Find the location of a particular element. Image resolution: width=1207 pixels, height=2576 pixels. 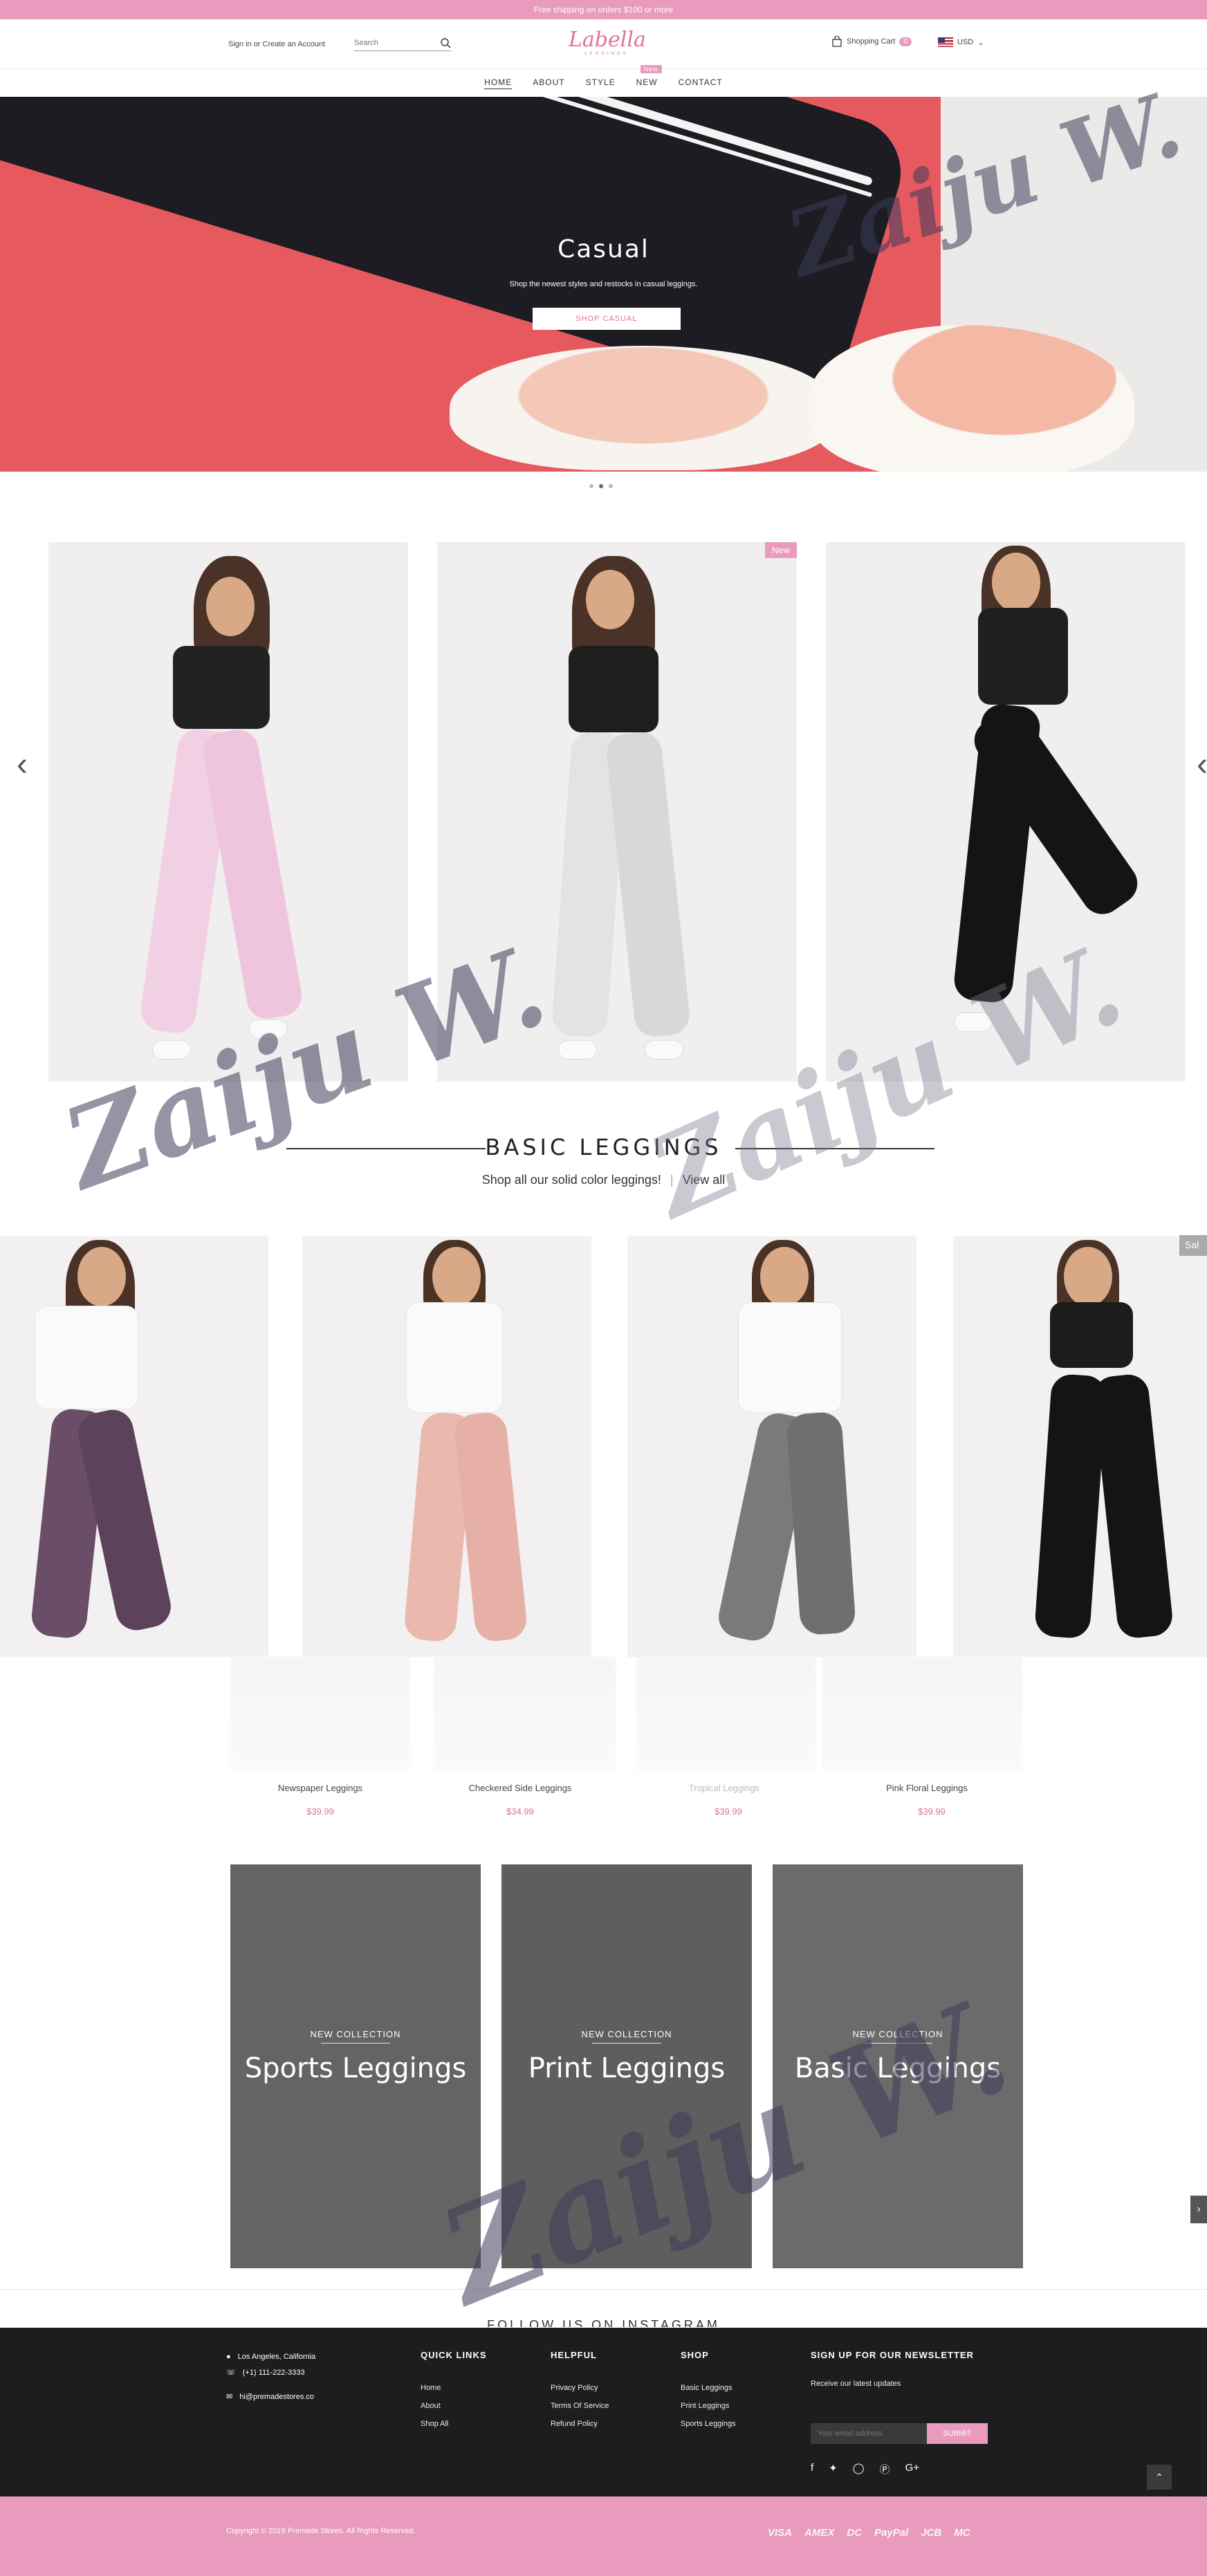

site-logo: Labella LEGGINGS is located at coordinates (607, 42).